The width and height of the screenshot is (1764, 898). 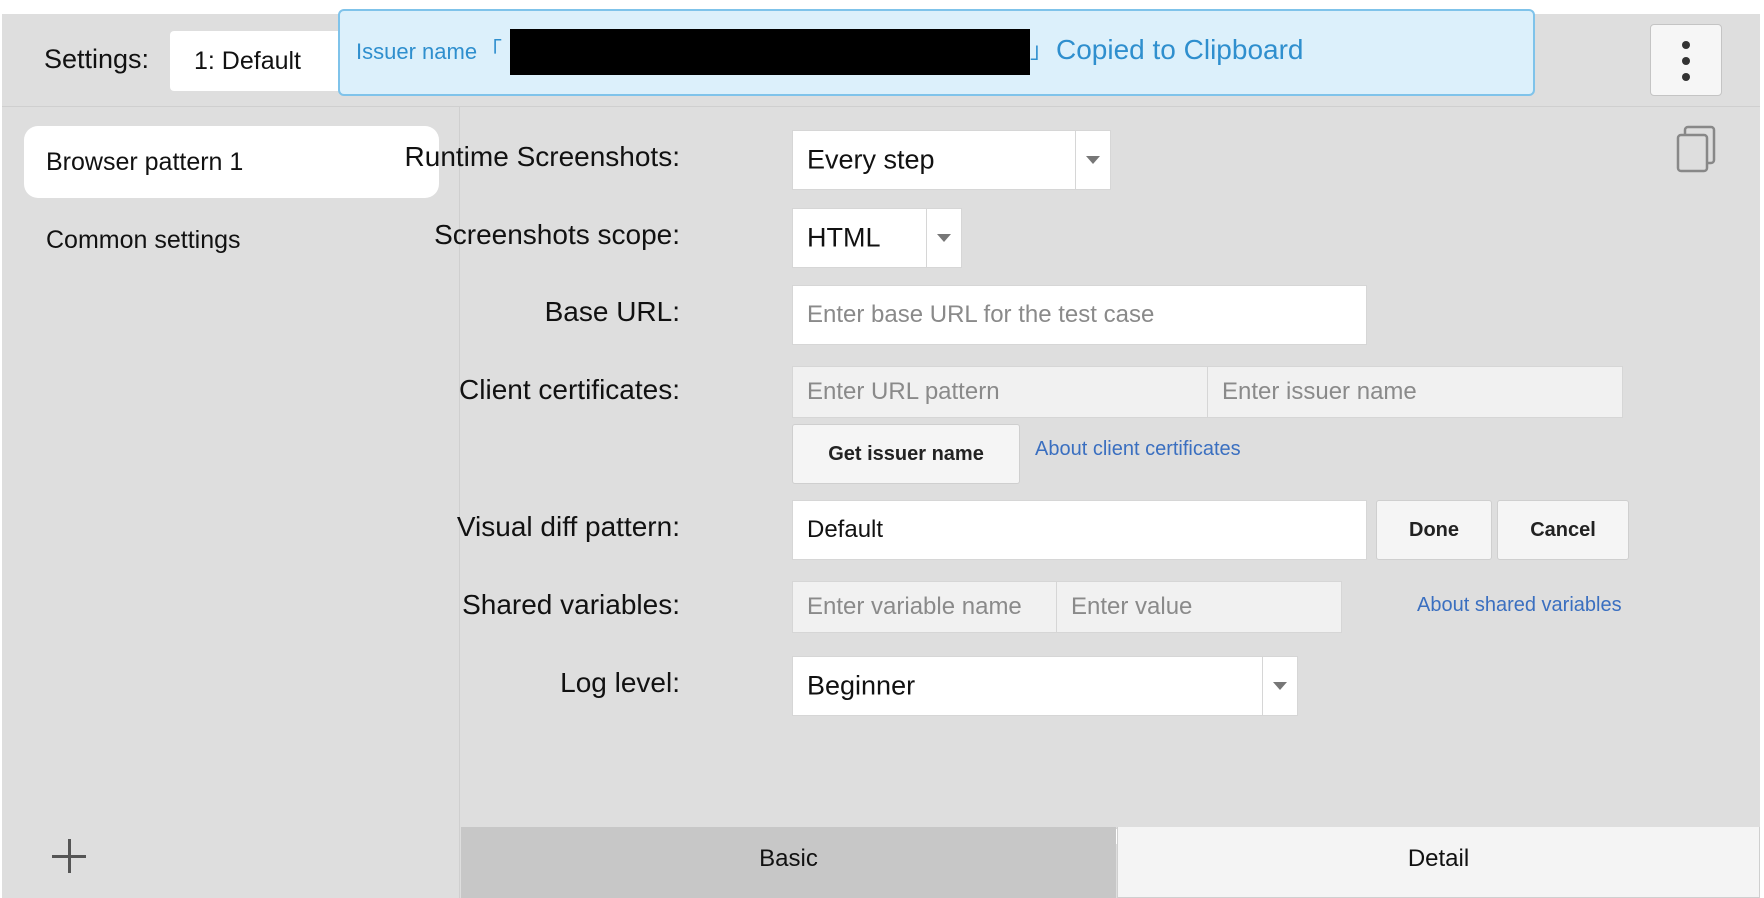 I want to click on certificate-issuer-name-input, so click(x=1415, y=392).